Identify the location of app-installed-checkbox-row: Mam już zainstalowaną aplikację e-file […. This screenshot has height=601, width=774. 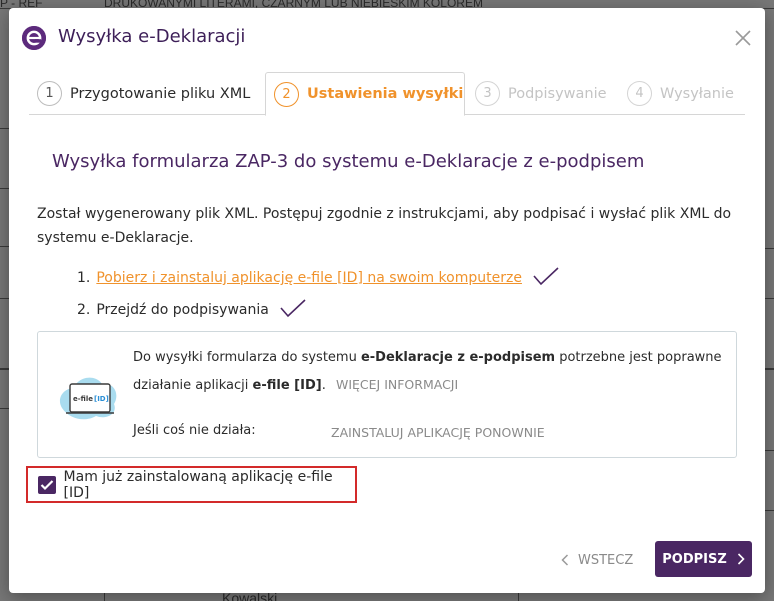
(191, 484).